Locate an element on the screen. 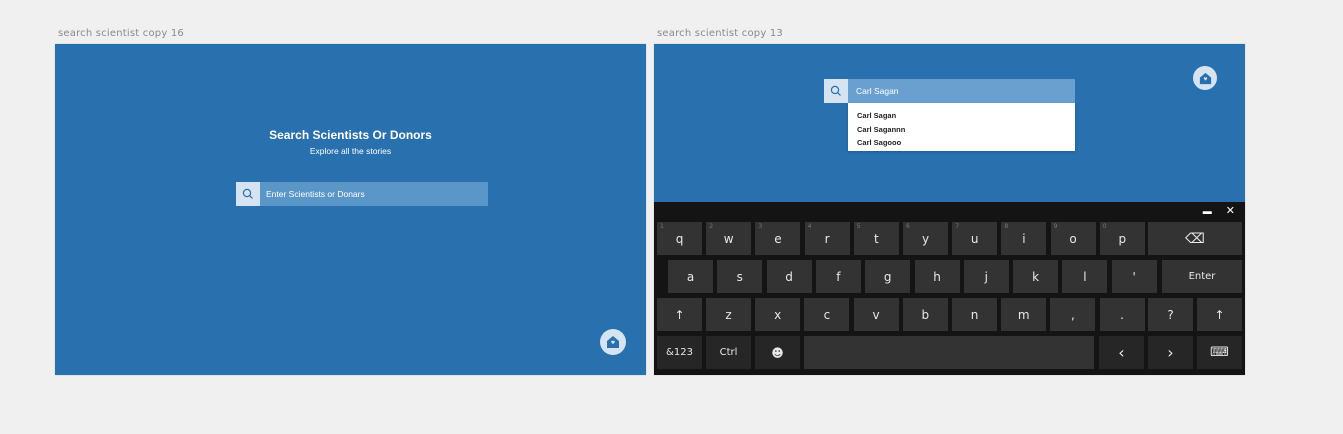  key-z: z is located at coordinates (728, 314).